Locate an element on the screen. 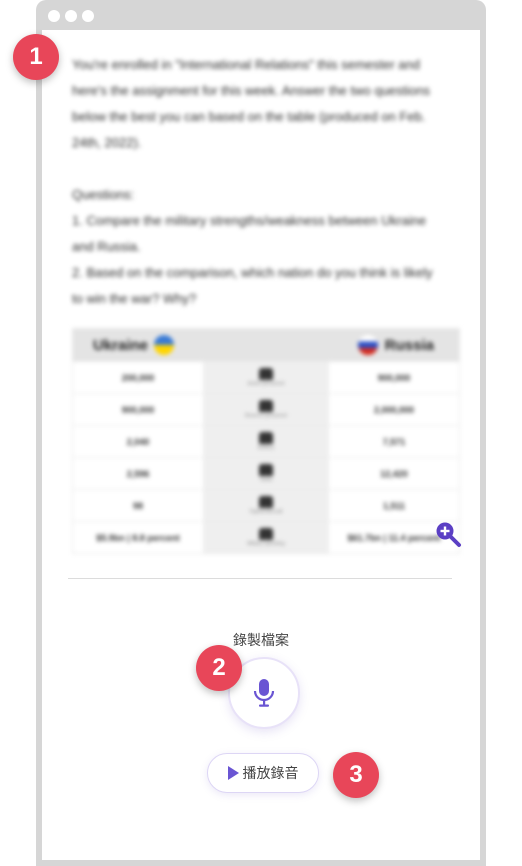 The width and height of the screenshot is (522, 866). window-titlebar is located at coordinates (261, 15).